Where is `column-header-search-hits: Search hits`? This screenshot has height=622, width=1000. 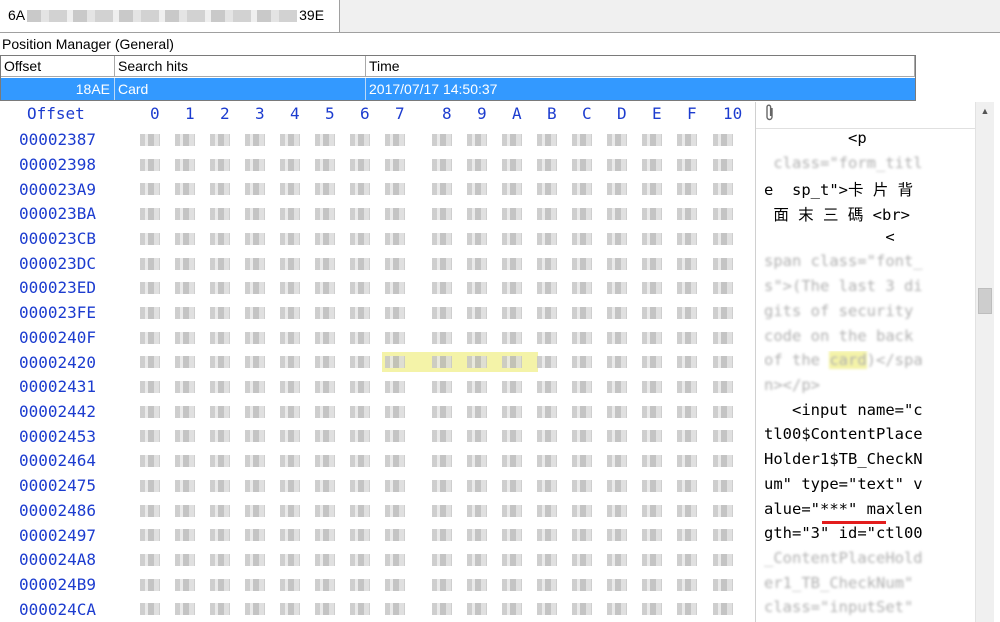
column-header-search-hits: Search hits is located at coordinates (240, 66).